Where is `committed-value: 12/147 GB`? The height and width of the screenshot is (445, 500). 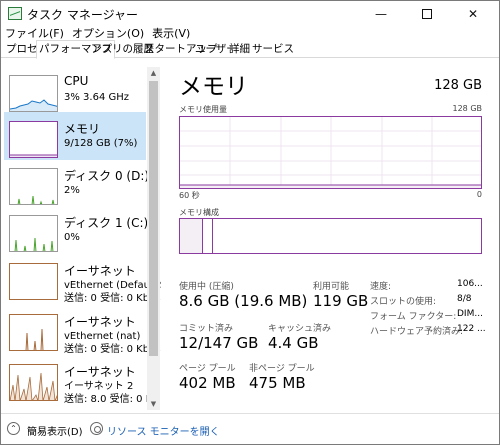 committed-value: 12/147 GB is located at coordinates (219, 343).